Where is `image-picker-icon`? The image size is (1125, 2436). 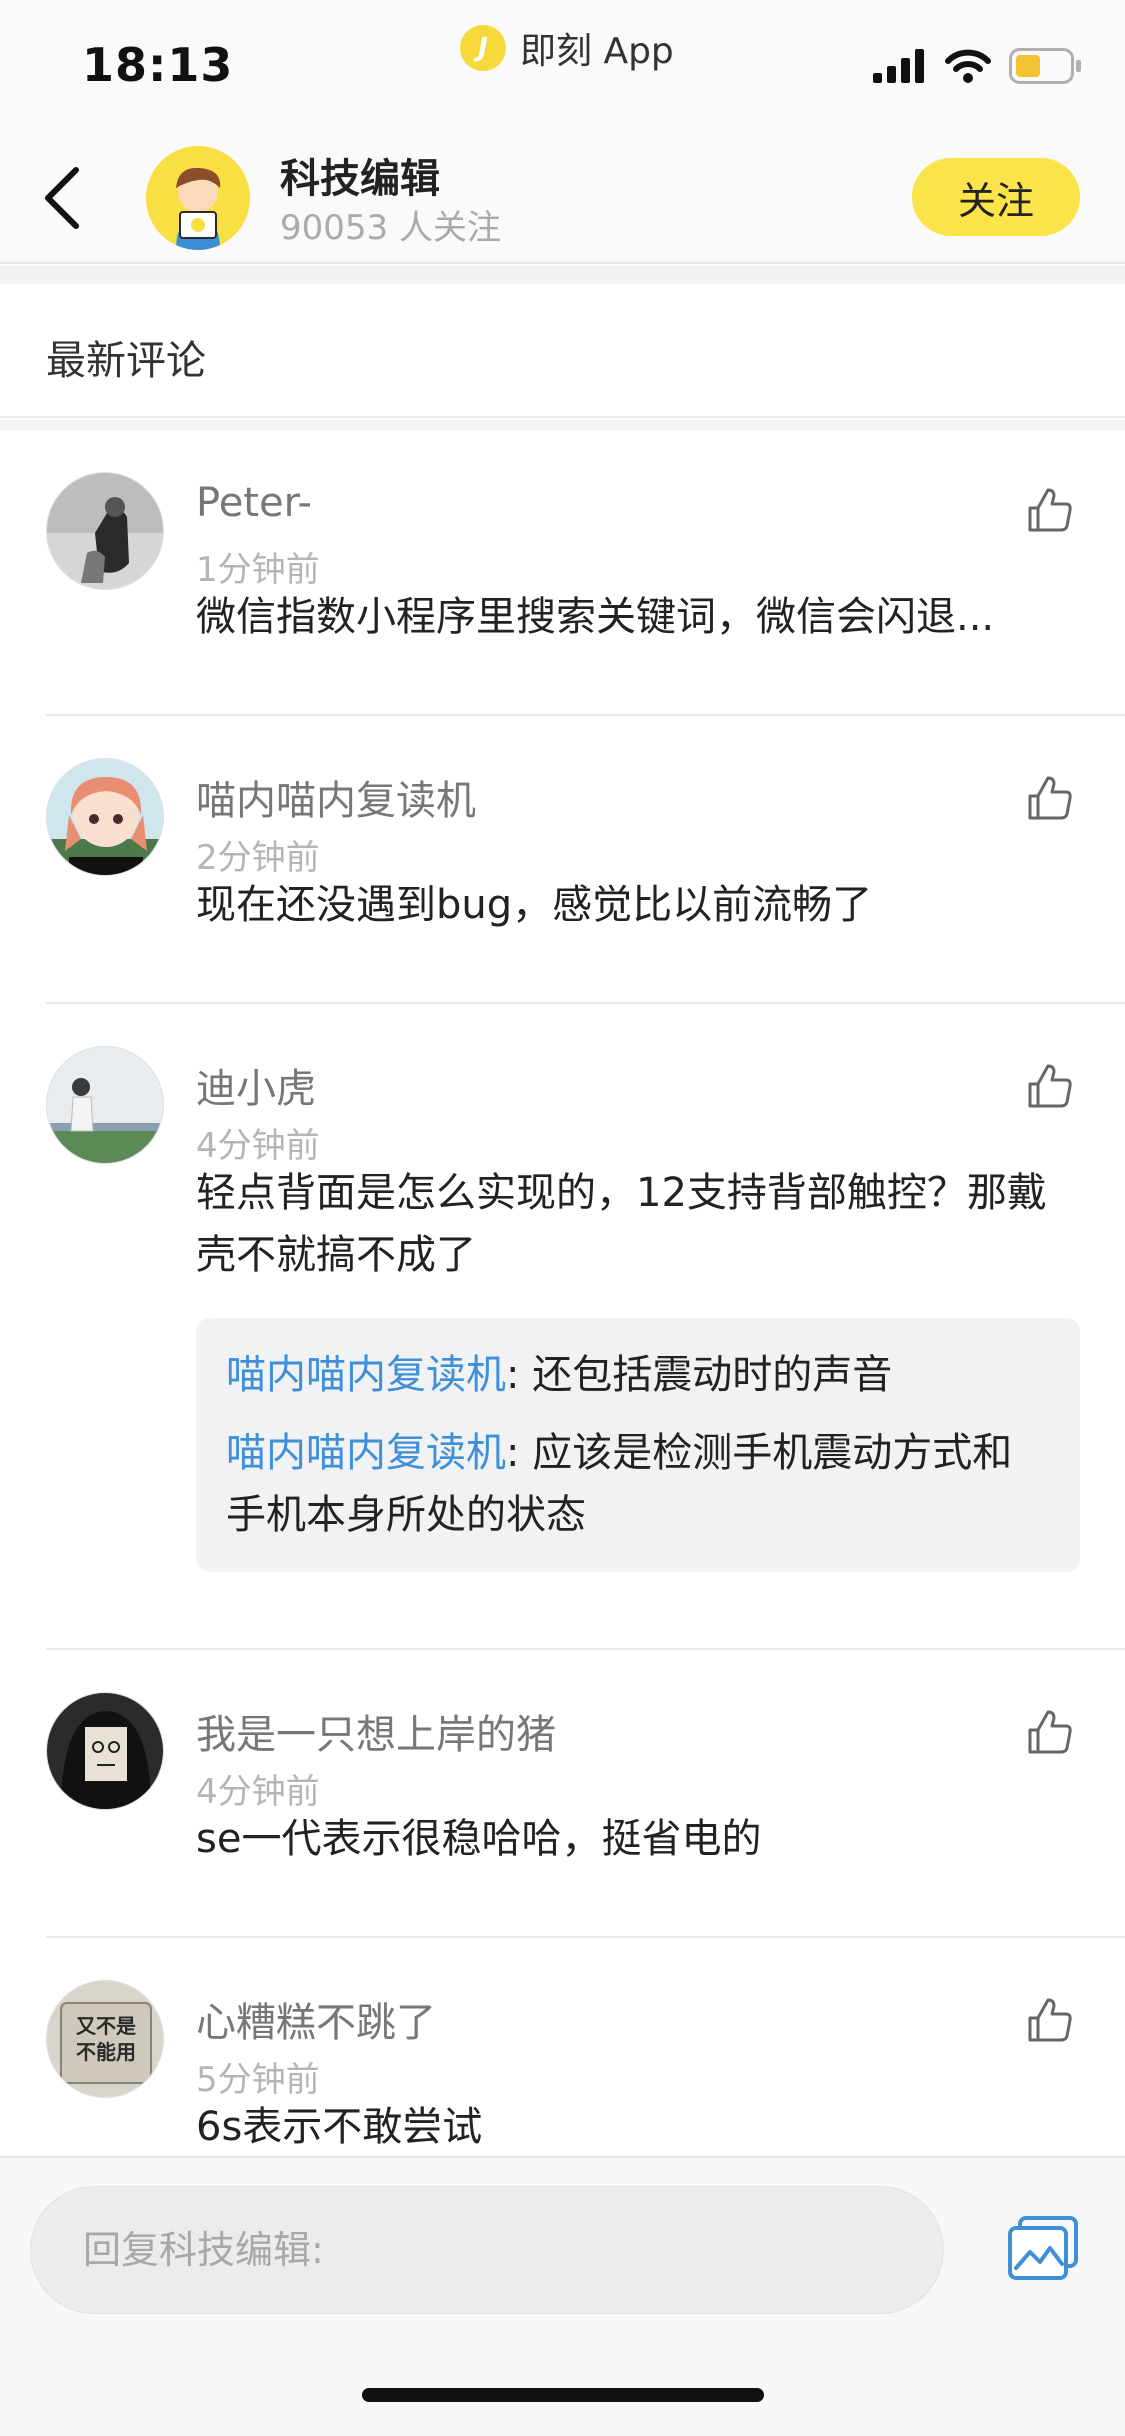 image-picker-icon is located at coordinates (1043, 2248).